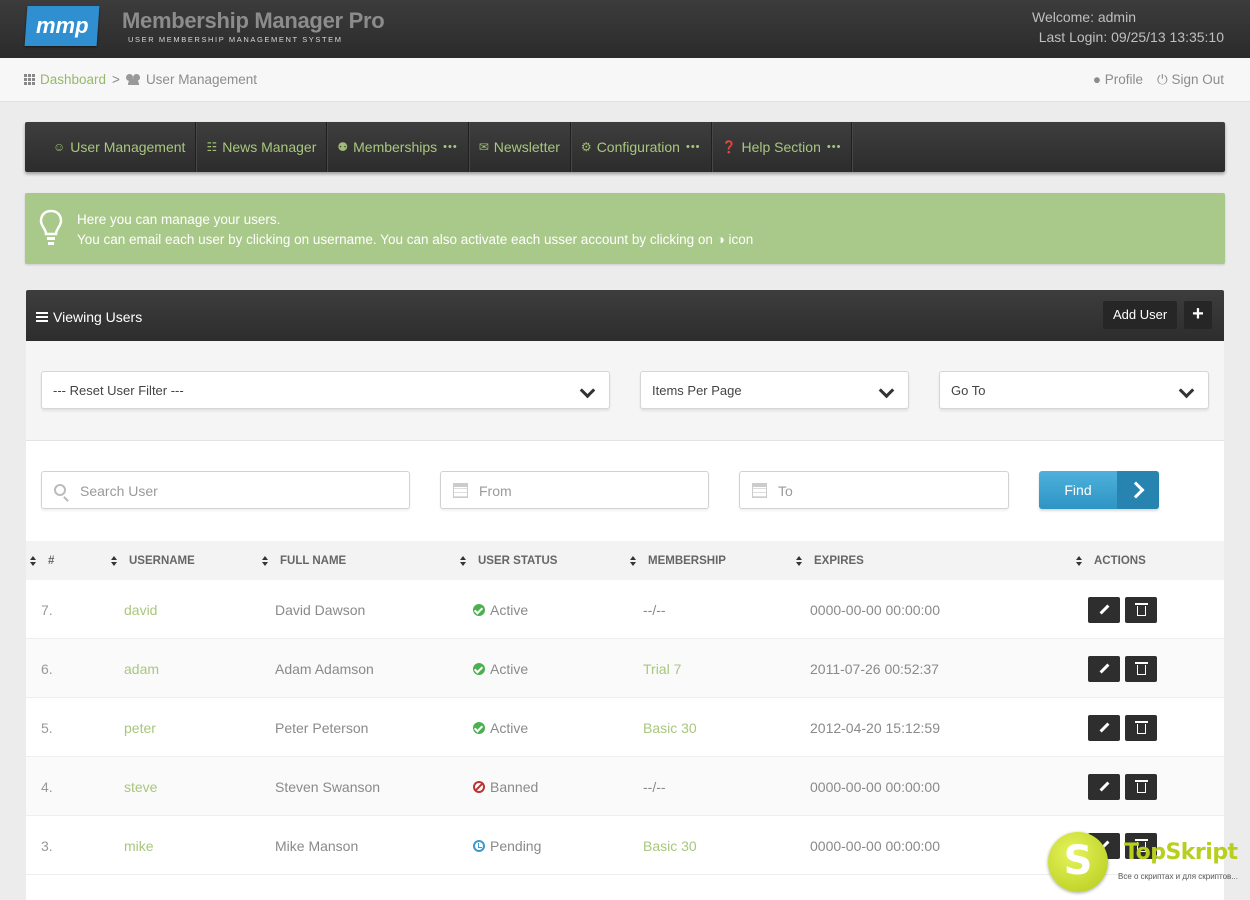  Describe the element at coordinates (253, 20) in the screenshot. I see `app-title: Membership Manager Pro` at that location.